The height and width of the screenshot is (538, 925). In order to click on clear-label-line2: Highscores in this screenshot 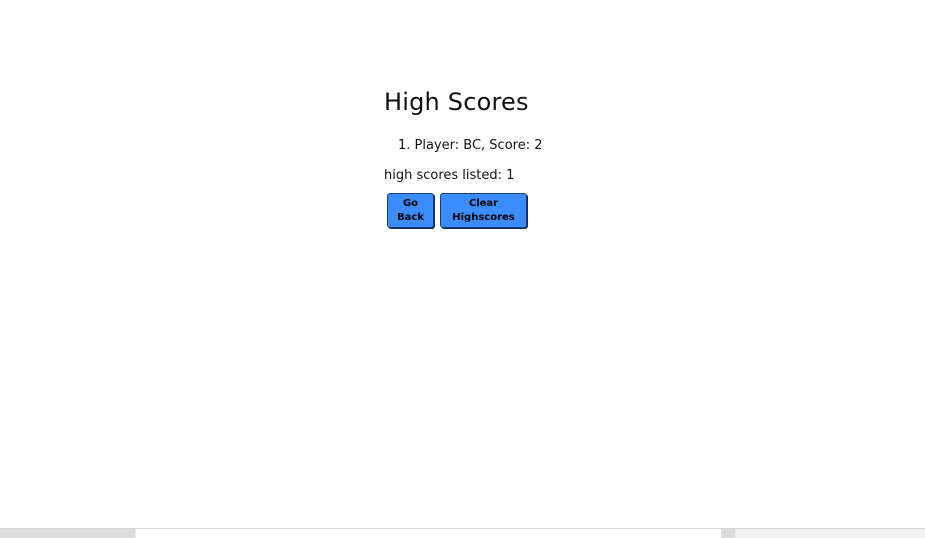, I will do `click(483, 217)`.